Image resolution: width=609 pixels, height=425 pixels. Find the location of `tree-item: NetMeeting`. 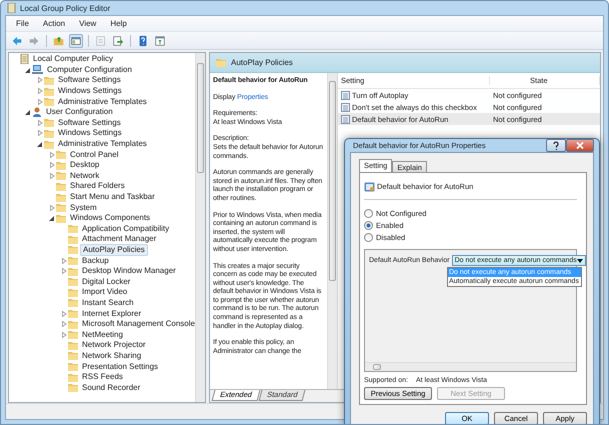

tree-item: NetMeeting is located at coordinates (102, 335).